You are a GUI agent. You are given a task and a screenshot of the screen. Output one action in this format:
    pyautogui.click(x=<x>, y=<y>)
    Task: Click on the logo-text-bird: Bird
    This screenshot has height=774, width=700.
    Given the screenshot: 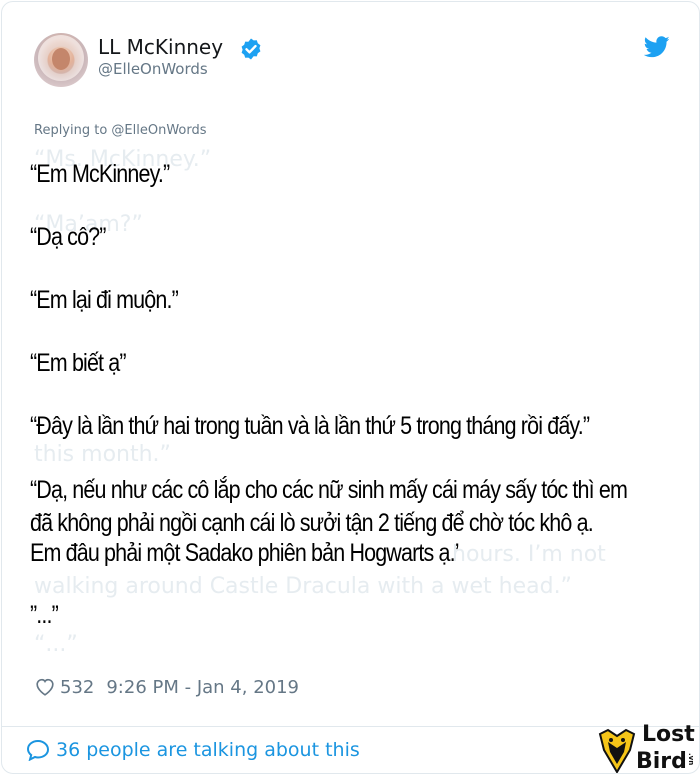 What is the action you would take?
    pyautogui.click(x=661, y=761)
    